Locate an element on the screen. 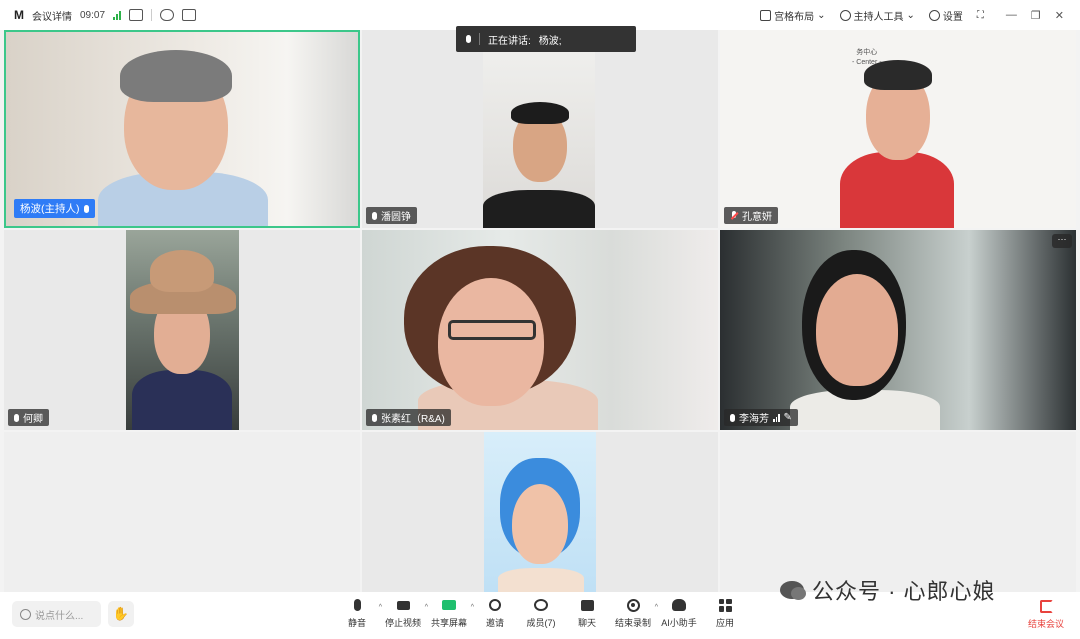 This screenshot has height=639, width=1080. members-button: 成员(7) is located at coordinates (541, 613).